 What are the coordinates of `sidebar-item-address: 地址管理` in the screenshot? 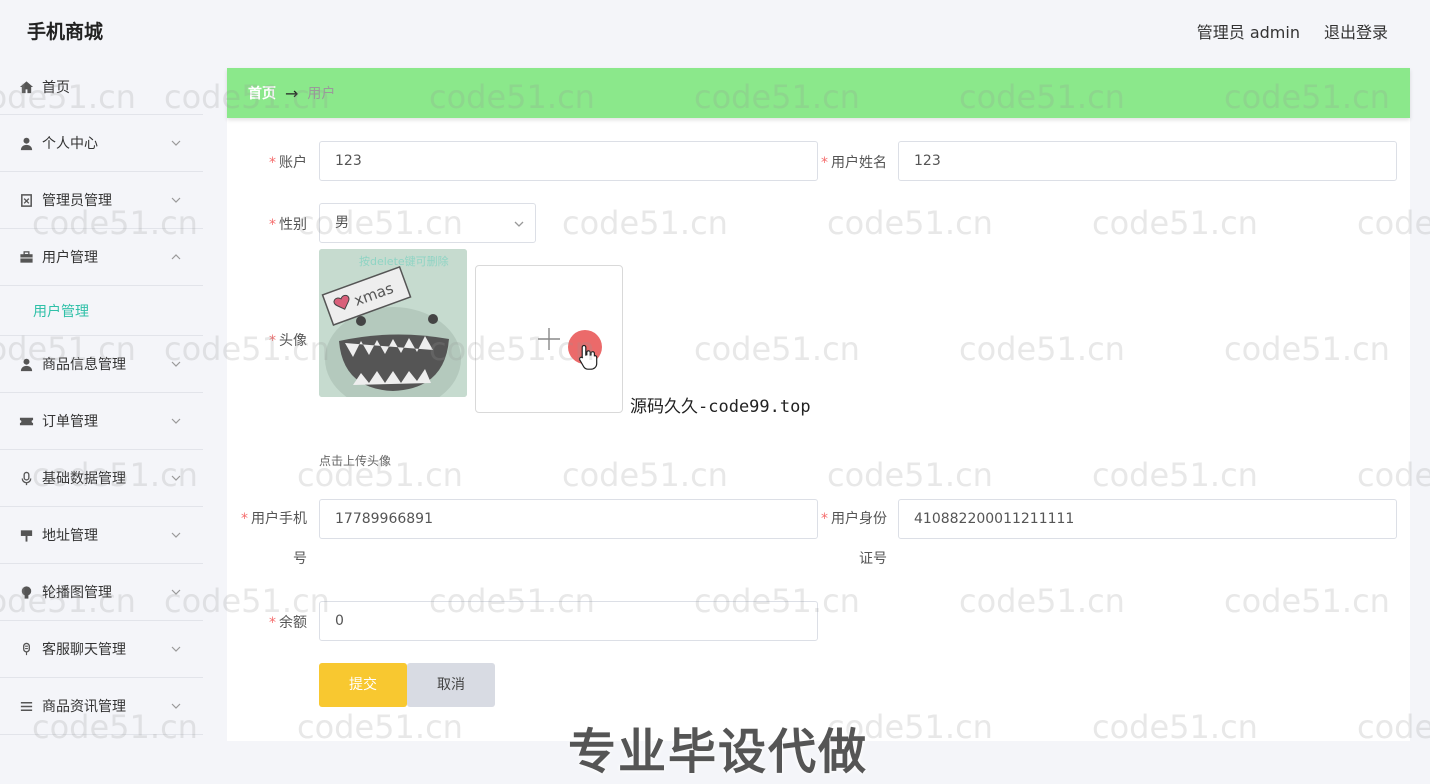 It's located at (101, 535).